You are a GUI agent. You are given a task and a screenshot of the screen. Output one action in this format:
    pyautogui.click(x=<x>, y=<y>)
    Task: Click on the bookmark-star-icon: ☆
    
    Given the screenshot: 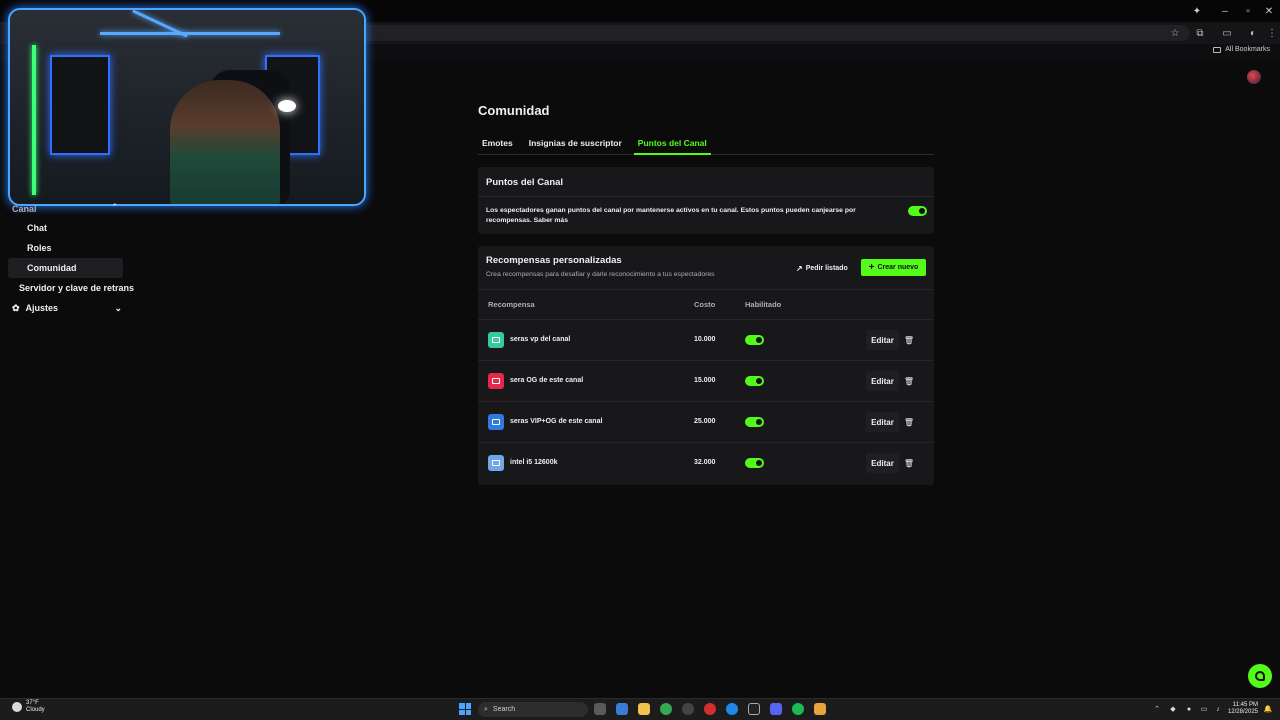 What is the action you would take?
    pyautogui.click(x=1175, y=33)
    